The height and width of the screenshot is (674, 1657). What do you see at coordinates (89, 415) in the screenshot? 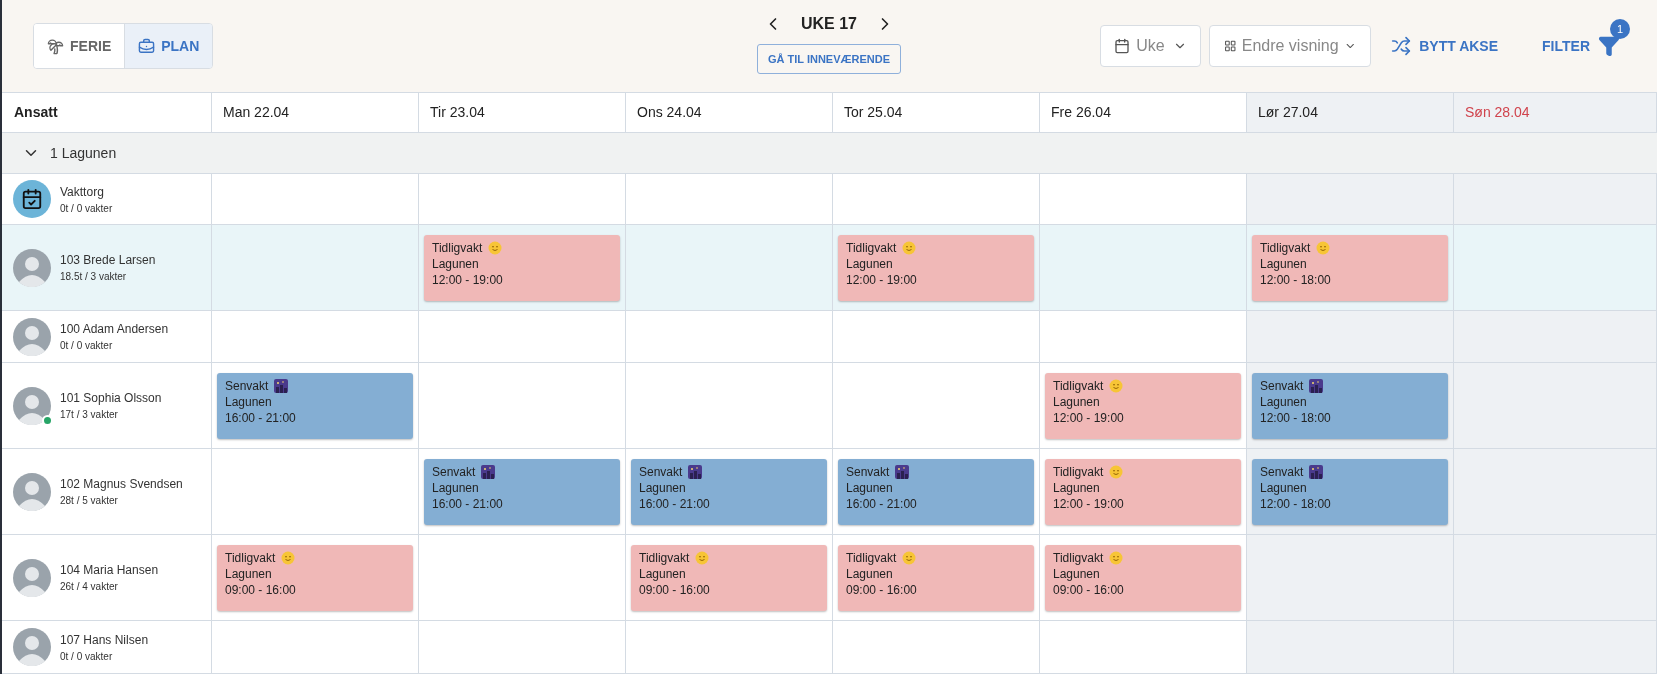
I see `employee-hours: 17t / 3 vakter` at bounding box center [89, 415].